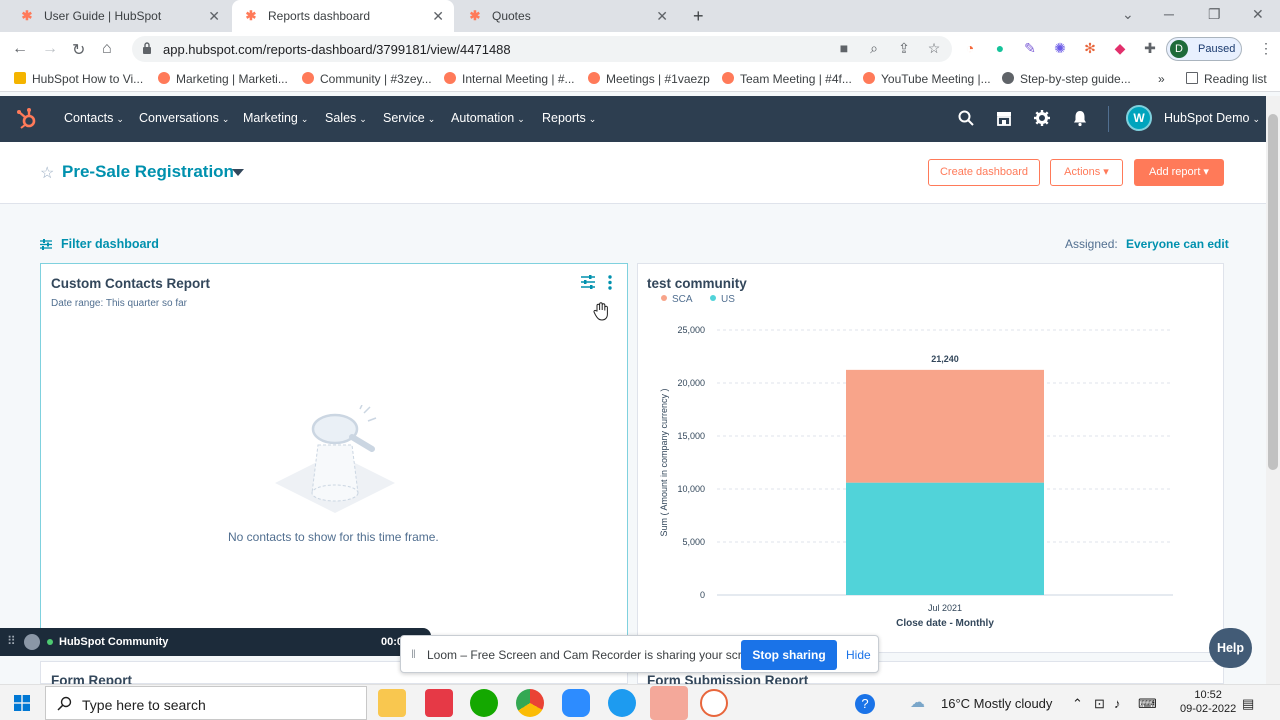 The width and height of the screenshot is (1280, 720). I want to click on legend-item-sca: SCA, so click(677, 299).